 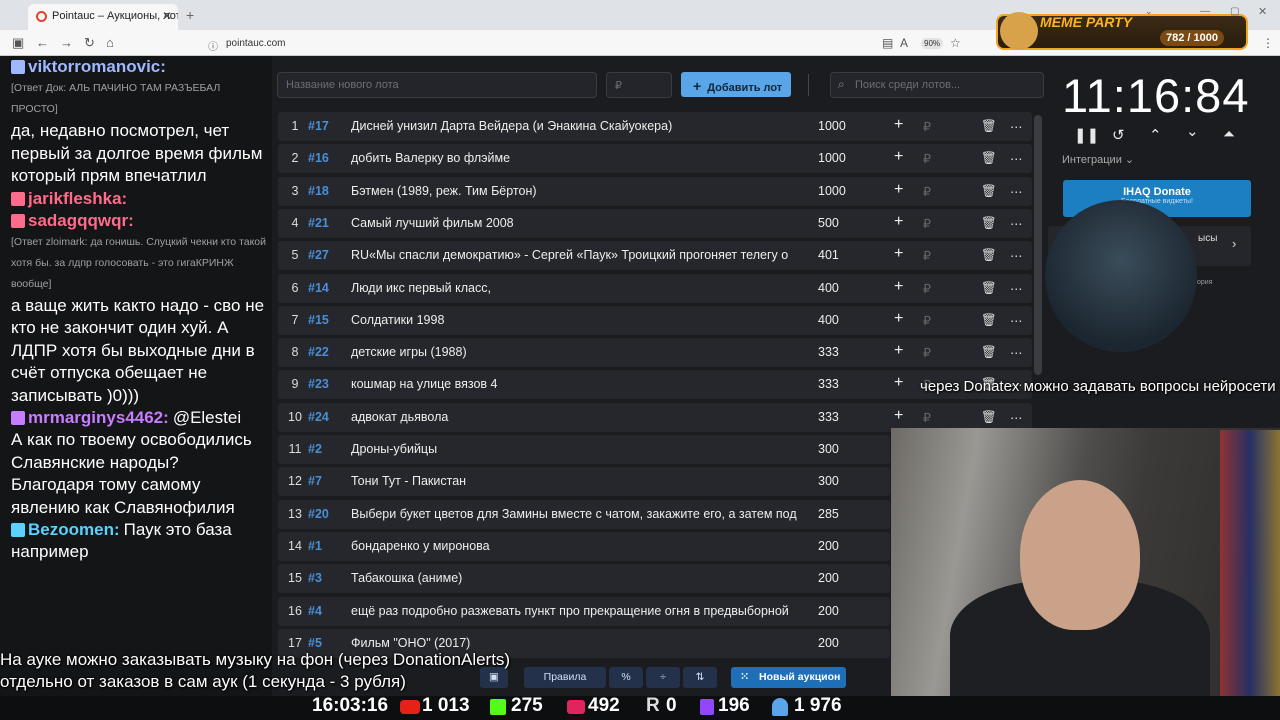 I want to click on chat-nick: Bezoomen:, so click(x=74, y=529).